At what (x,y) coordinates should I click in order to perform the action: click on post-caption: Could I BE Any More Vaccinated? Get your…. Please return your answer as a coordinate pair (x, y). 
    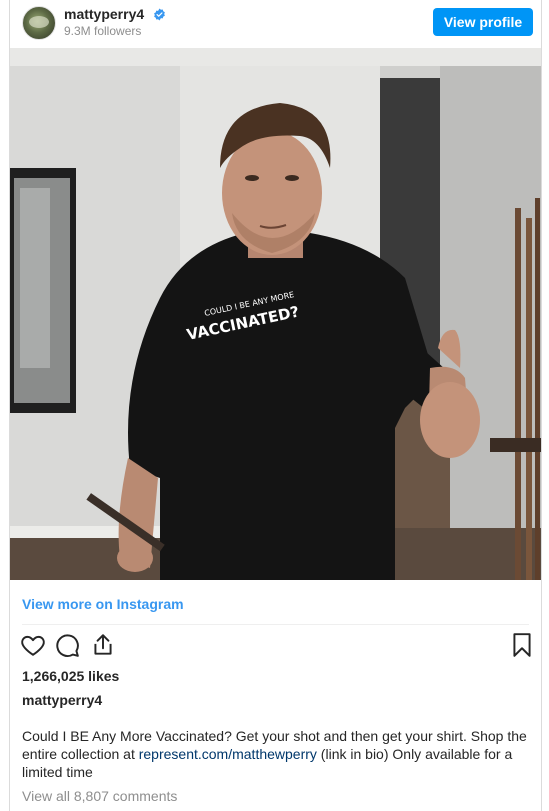
    Looking at the image, I should click on (275, 754).